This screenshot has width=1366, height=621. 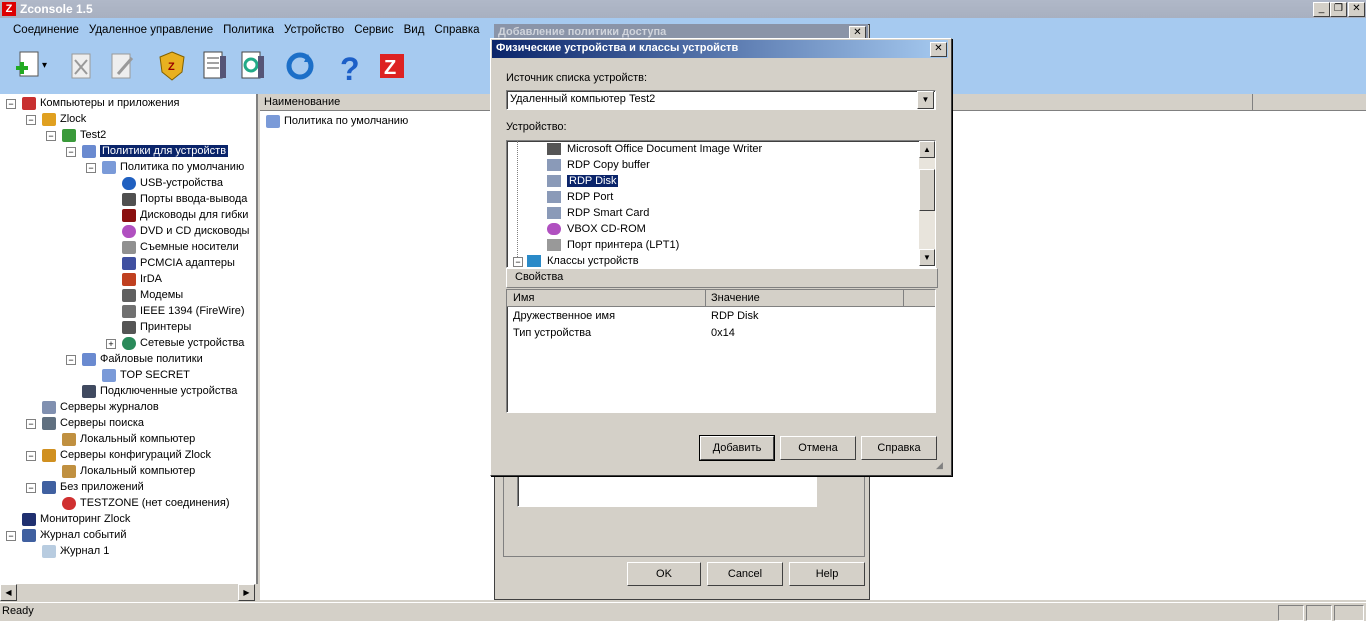 I want to click on tree-item-journal1: Журнал 1, so click(x=75, y=551).